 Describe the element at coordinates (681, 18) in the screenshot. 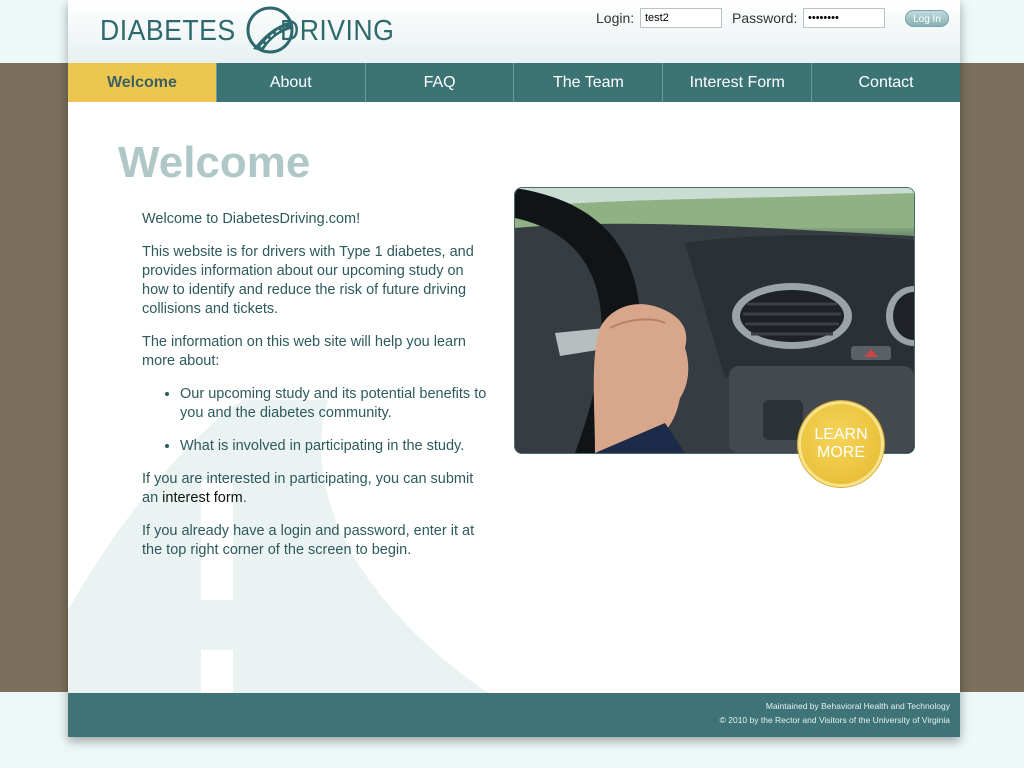

I see `login-input` at that location.